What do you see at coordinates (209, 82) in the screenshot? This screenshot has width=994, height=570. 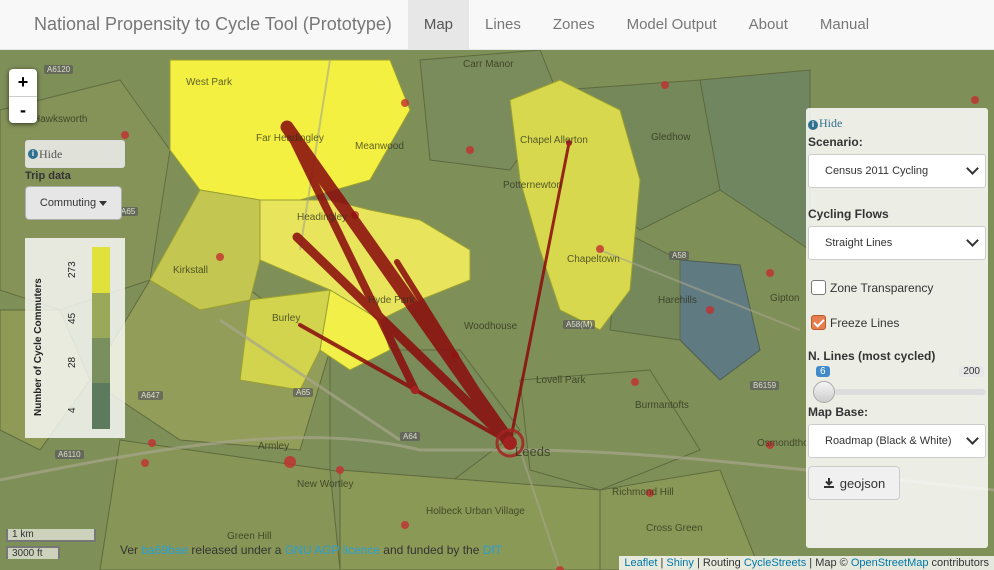 I see `place-label: West Park` at bounding box center [209, 82].